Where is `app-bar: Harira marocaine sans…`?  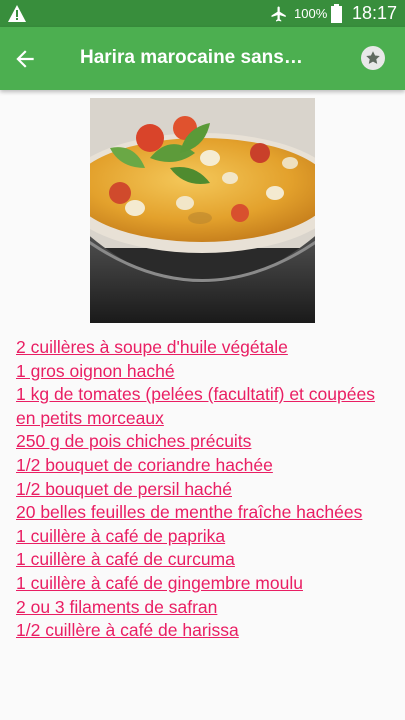
app-bar: Harira marocaine sans… is located at coordinates (202, 58).